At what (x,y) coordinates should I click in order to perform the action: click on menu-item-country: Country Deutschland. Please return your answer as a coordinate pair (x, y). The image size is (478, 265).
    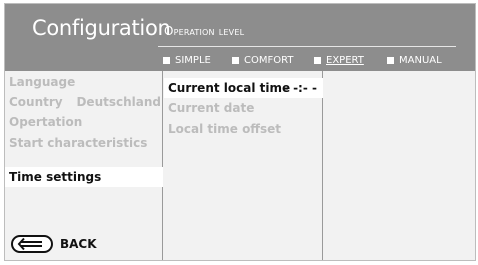
    Looking at the image, I should click on (84, 102).